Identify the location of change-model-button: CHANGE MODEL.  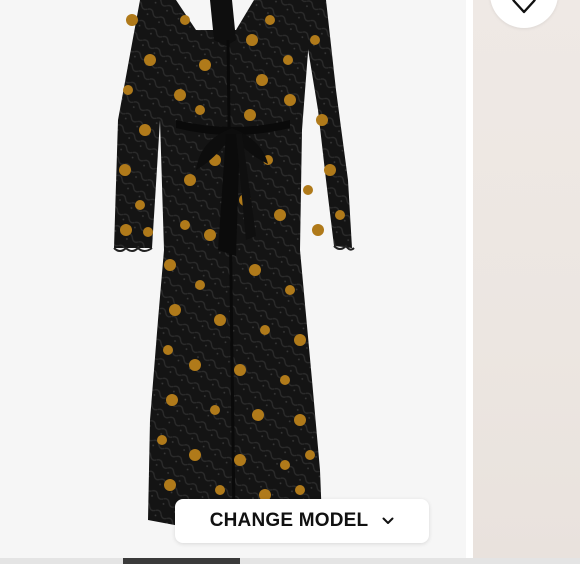
(302, 521).